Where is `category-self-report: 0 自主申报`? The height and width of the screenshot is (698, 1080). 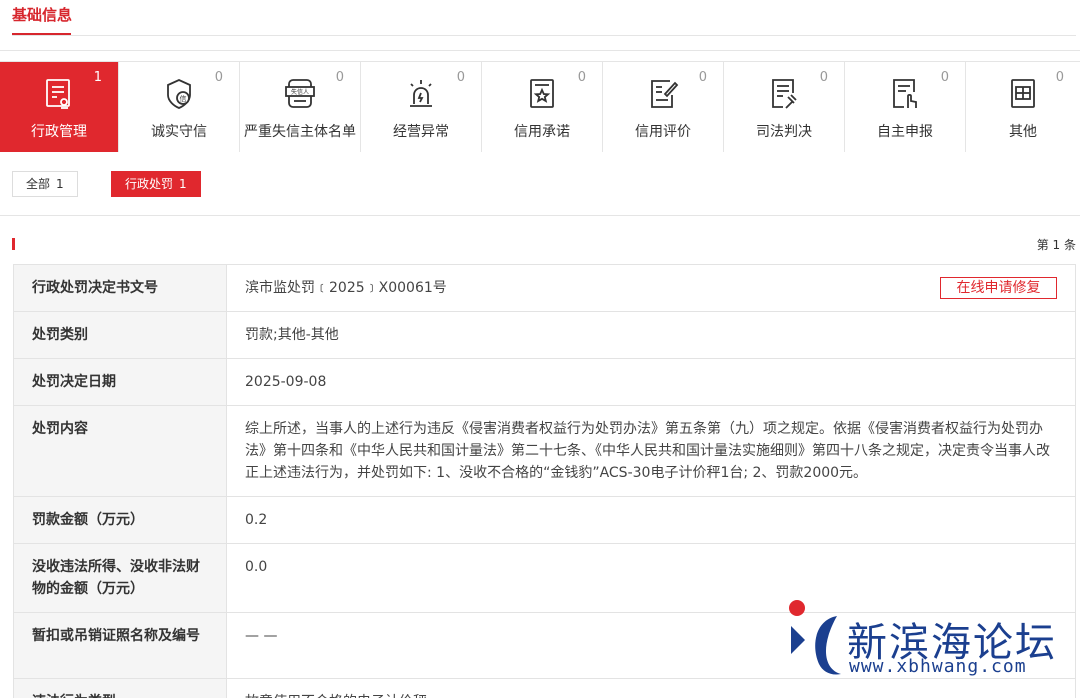 category-self-report: 0 自主申报 is located at coordinates (905, 107).